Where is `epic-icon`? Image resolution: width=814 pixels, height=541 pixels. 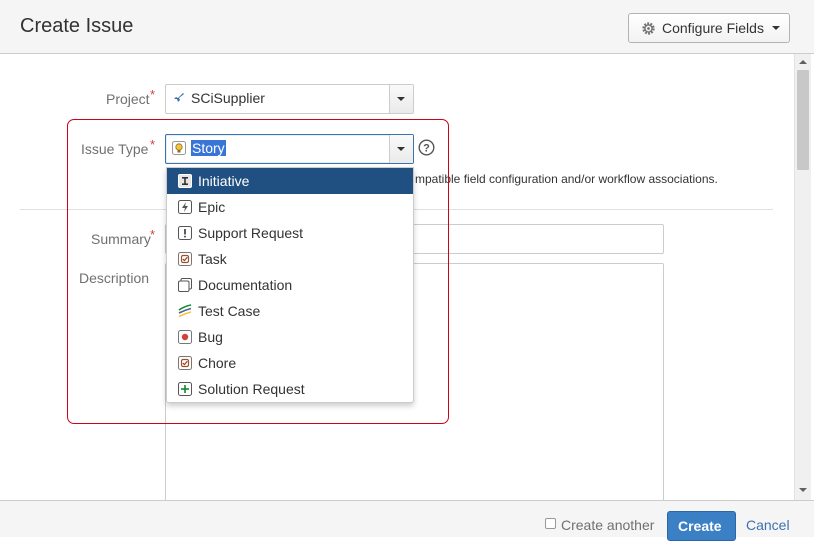
epic-icon is located at coordinates (185, 207).